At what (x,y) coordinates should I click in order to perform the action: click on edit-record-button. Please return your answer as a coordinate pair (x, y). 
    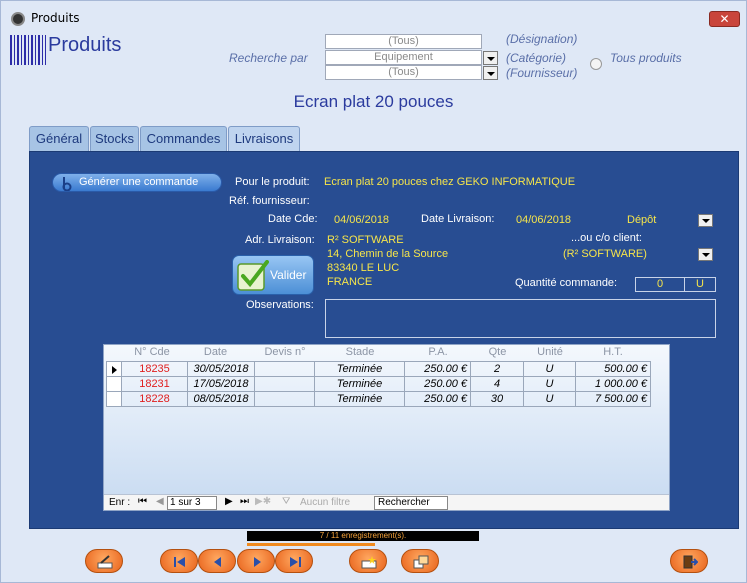
    Looking at the image, I should click on (104, 561).